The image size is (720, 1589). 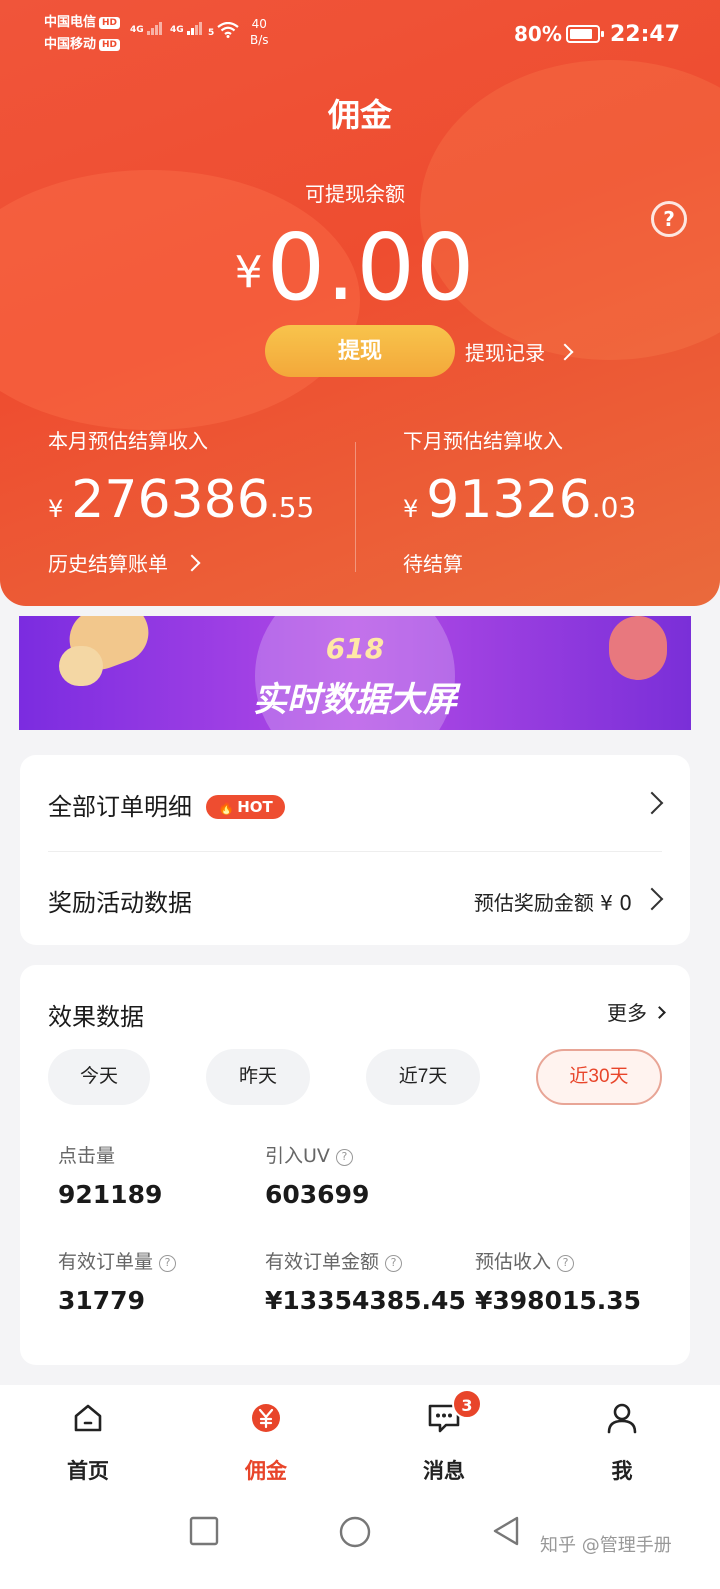 What do you see at coordinates (360, 32) in the screenshot?
I see `status-bar: 中国电信 HD 中国移动 HD 4G 4G 5 40 B/s 80% 22:47` at bounding box center [360, 32].